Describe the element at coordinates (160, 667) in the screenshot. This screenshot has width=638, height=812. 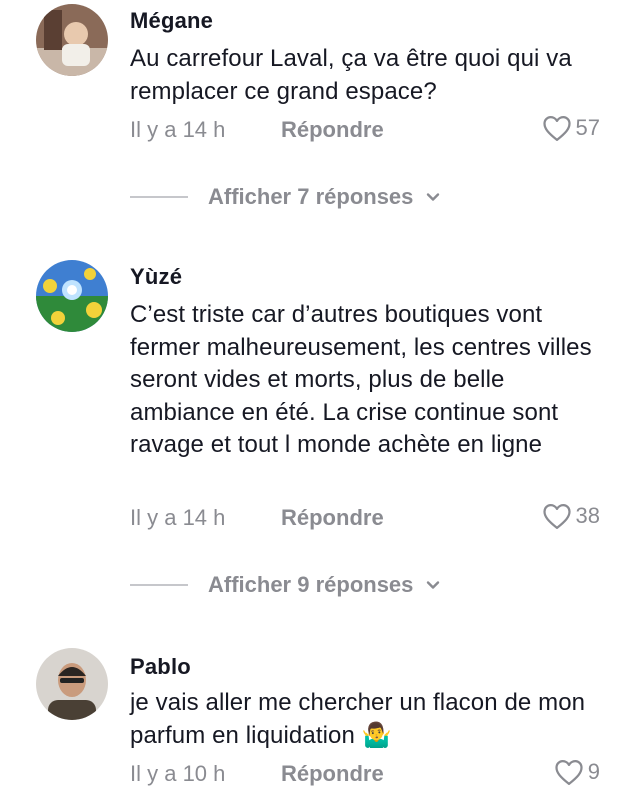
I see `comment-username: Pablo` at that location.